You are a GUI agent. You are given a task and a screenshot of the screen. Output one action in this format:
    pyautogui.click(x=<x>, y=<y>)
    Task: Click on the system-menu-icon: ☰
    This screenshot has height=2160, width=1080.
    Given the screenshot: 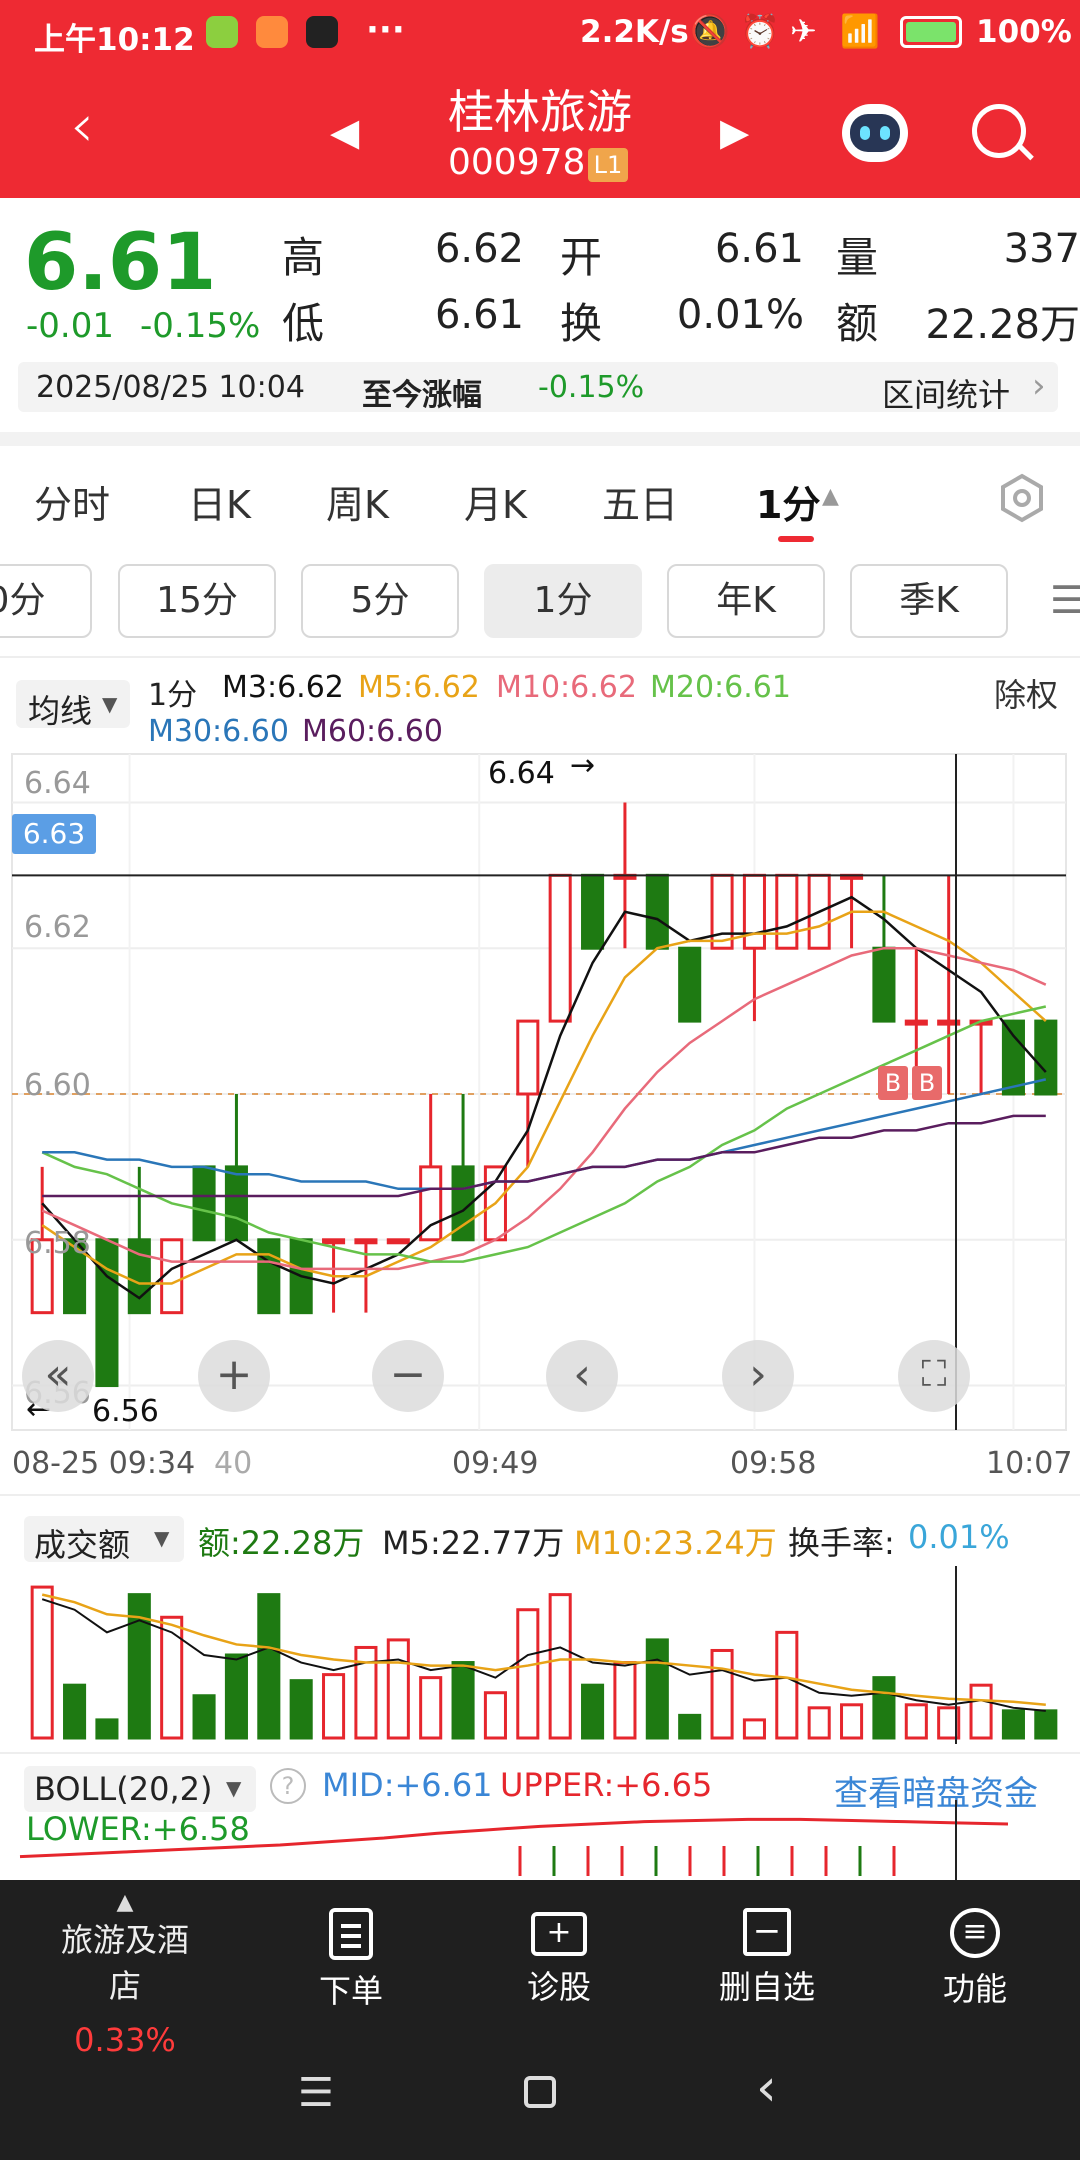 What is the action you would take?
    pyautogui.click(x=316, y=2093)
    